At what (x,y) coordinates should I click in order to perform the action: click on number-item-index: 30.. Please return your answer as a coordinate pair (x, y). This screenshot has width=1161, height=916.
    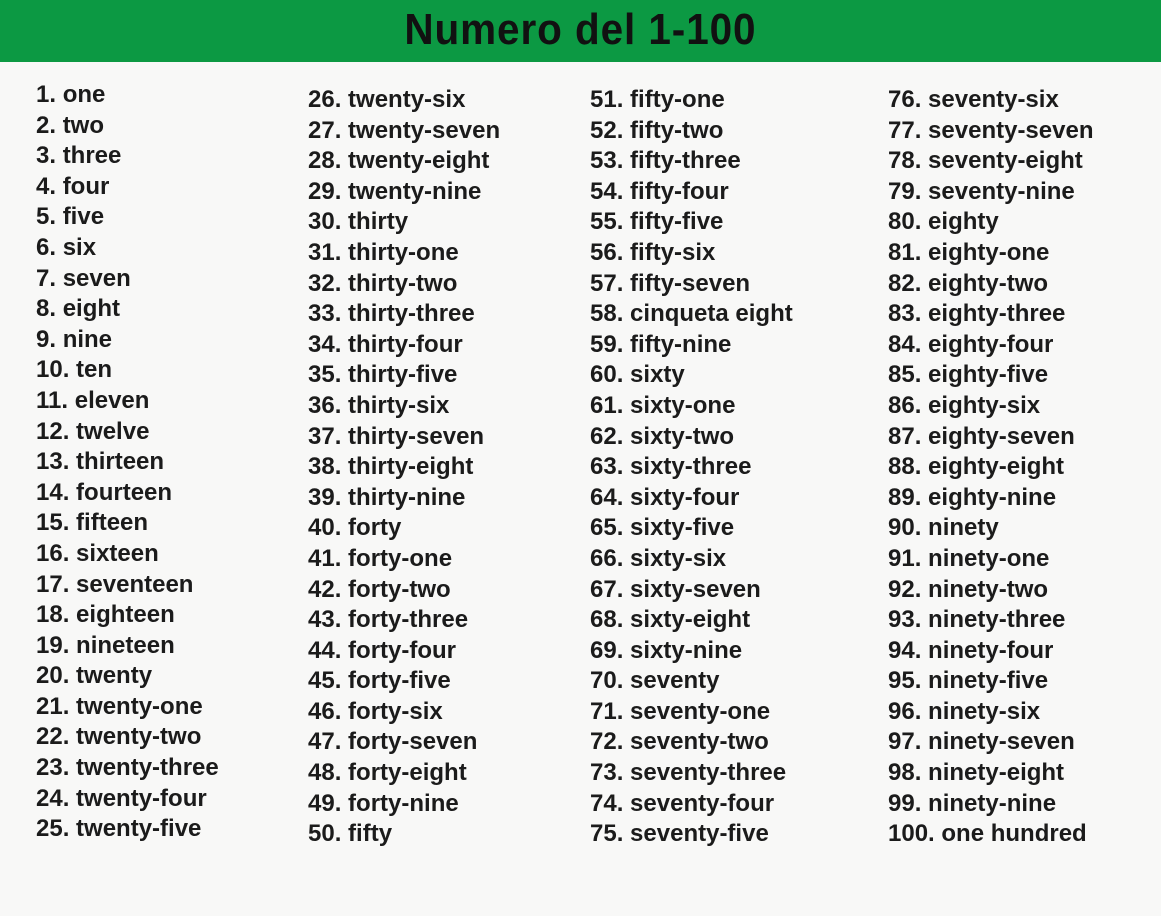
    Looking at the image, I should click on (325, 222).